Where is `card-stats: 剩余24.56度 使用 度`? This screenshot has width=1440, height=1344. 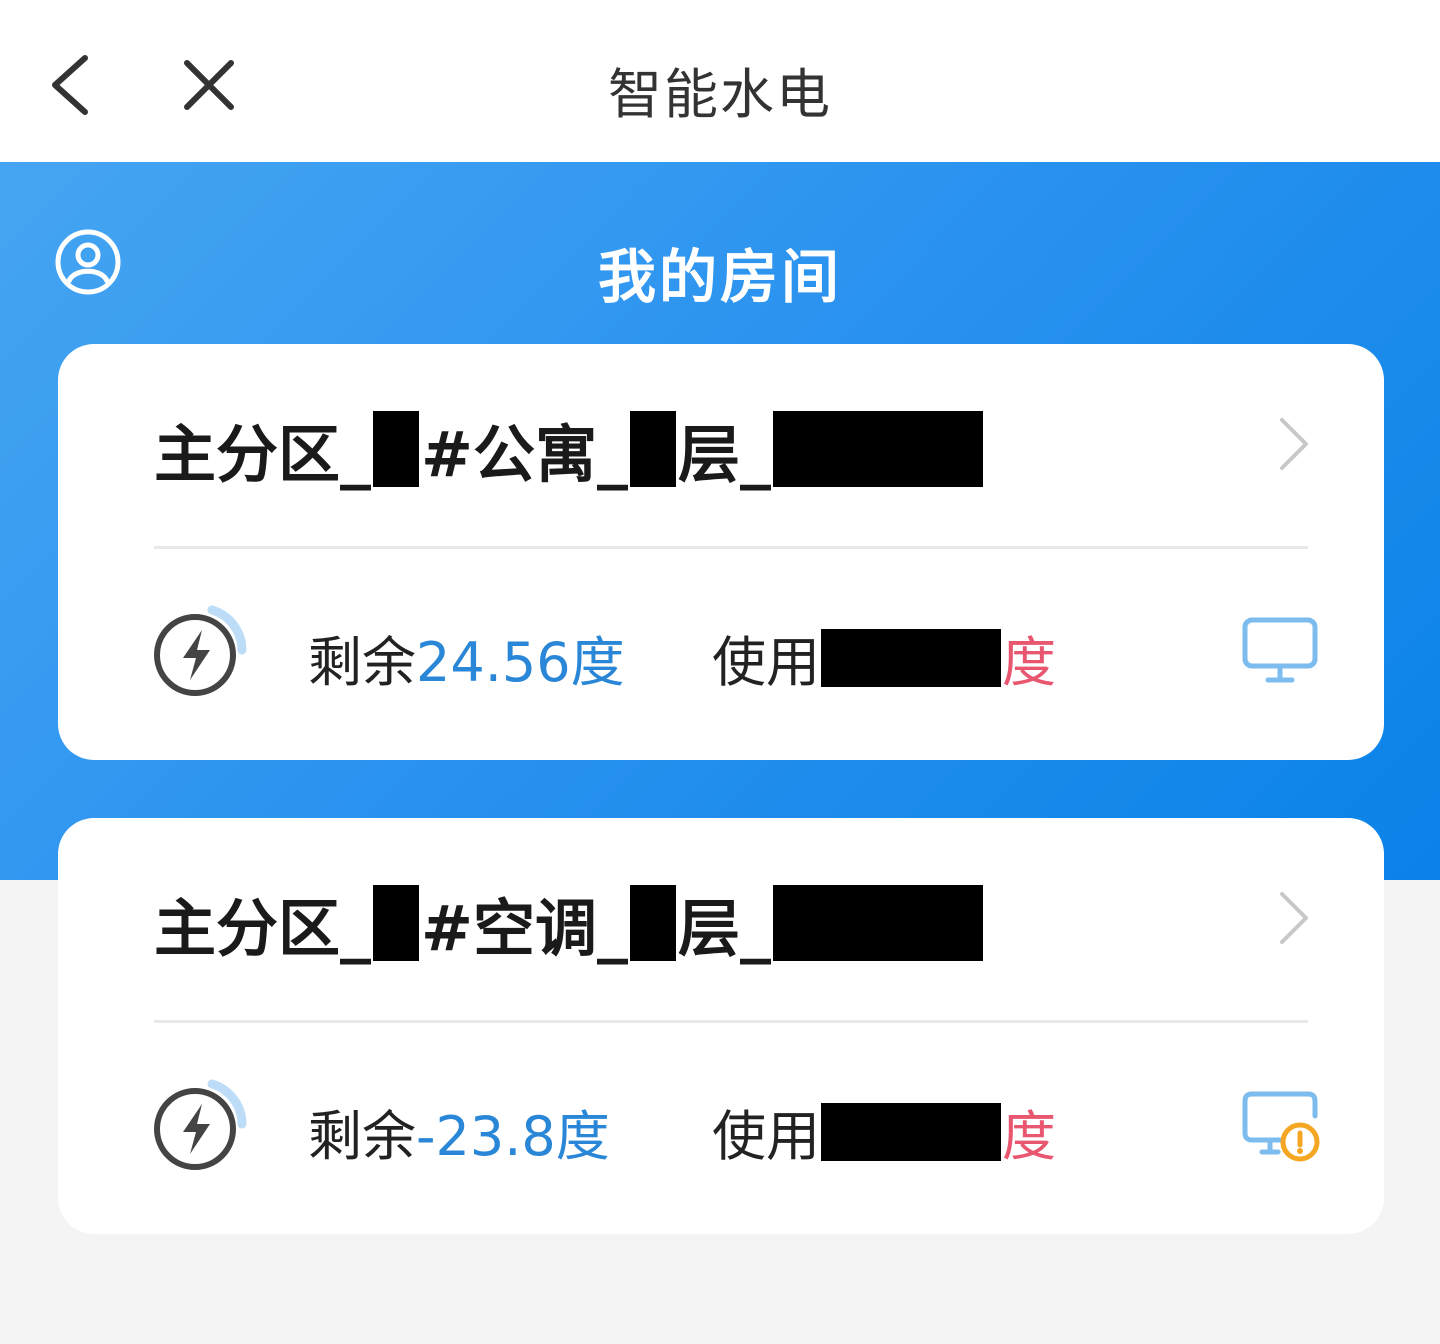
card-stats: 剩余24.56度 使用 度 is located at coordinates (735, 650).